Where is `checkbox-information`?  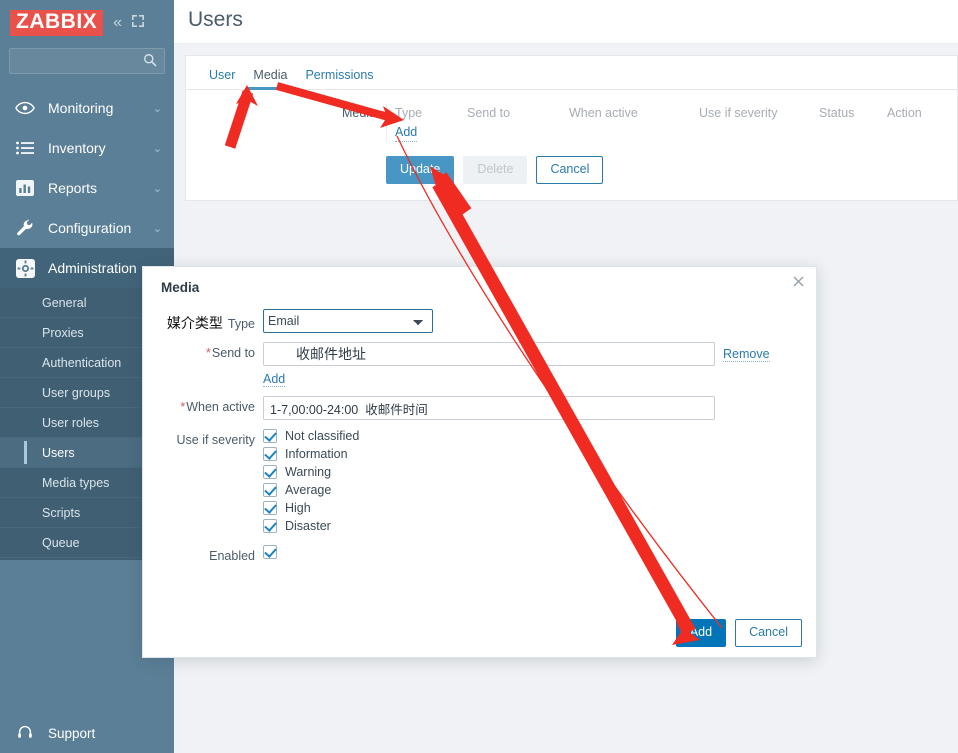 checkbox-information is located at coordinates (270, 454).